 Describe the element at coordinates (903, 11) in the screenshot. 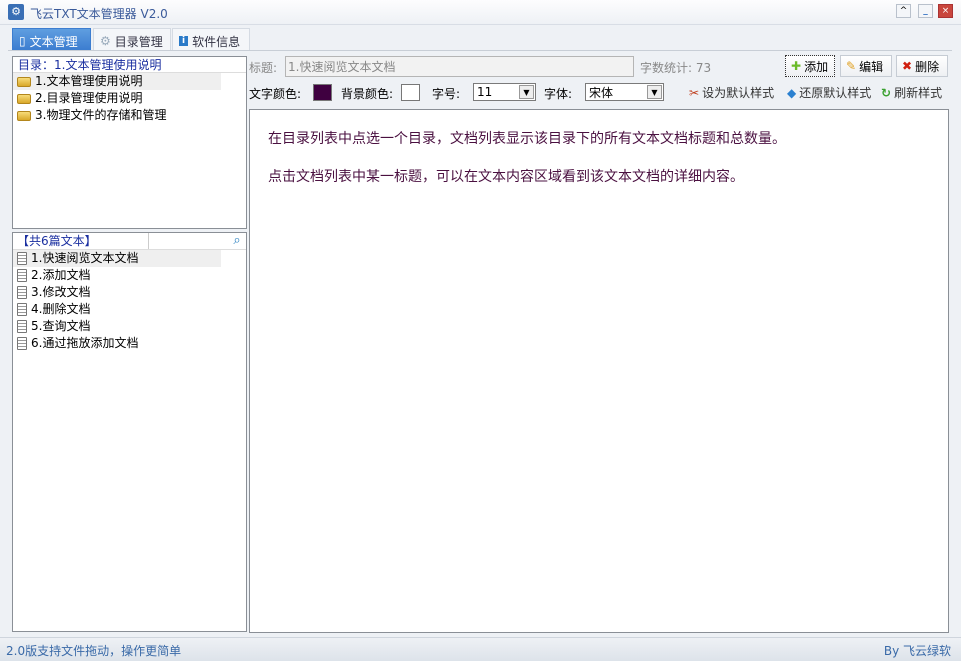

I see `restore-button: ^` at that location.